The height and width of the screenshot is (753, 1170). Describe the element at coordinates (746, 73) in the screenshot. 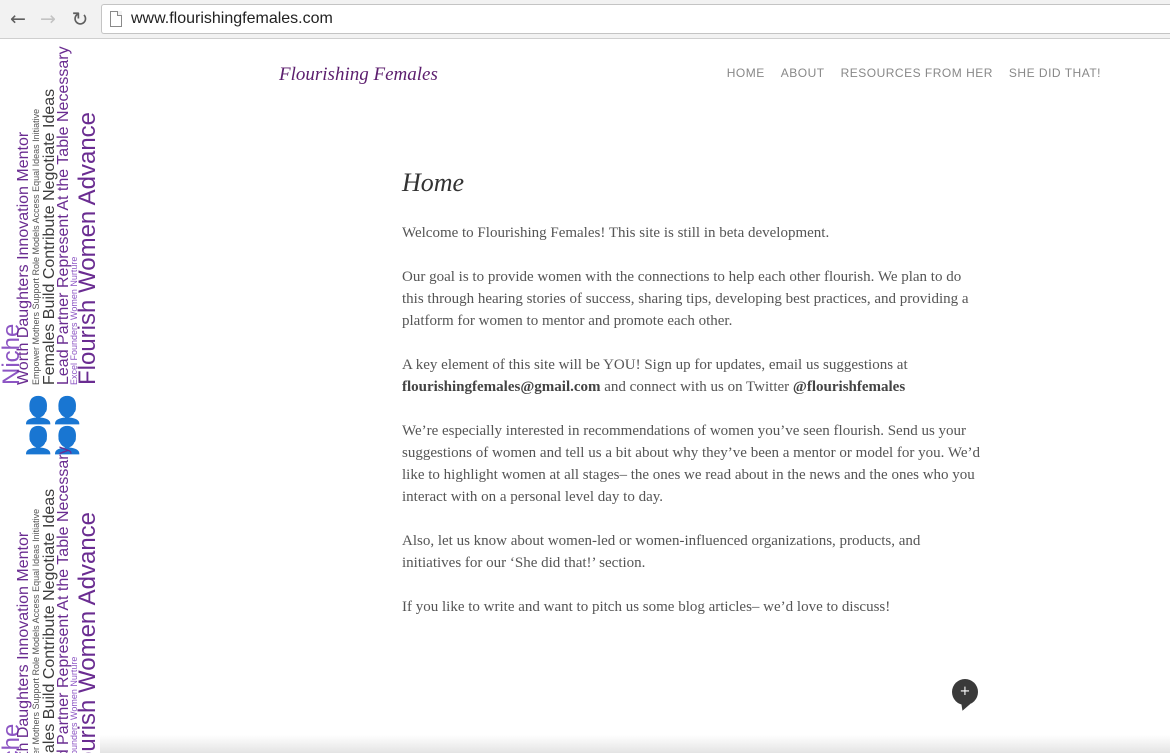

I see `nav-home: HOME` at that location.